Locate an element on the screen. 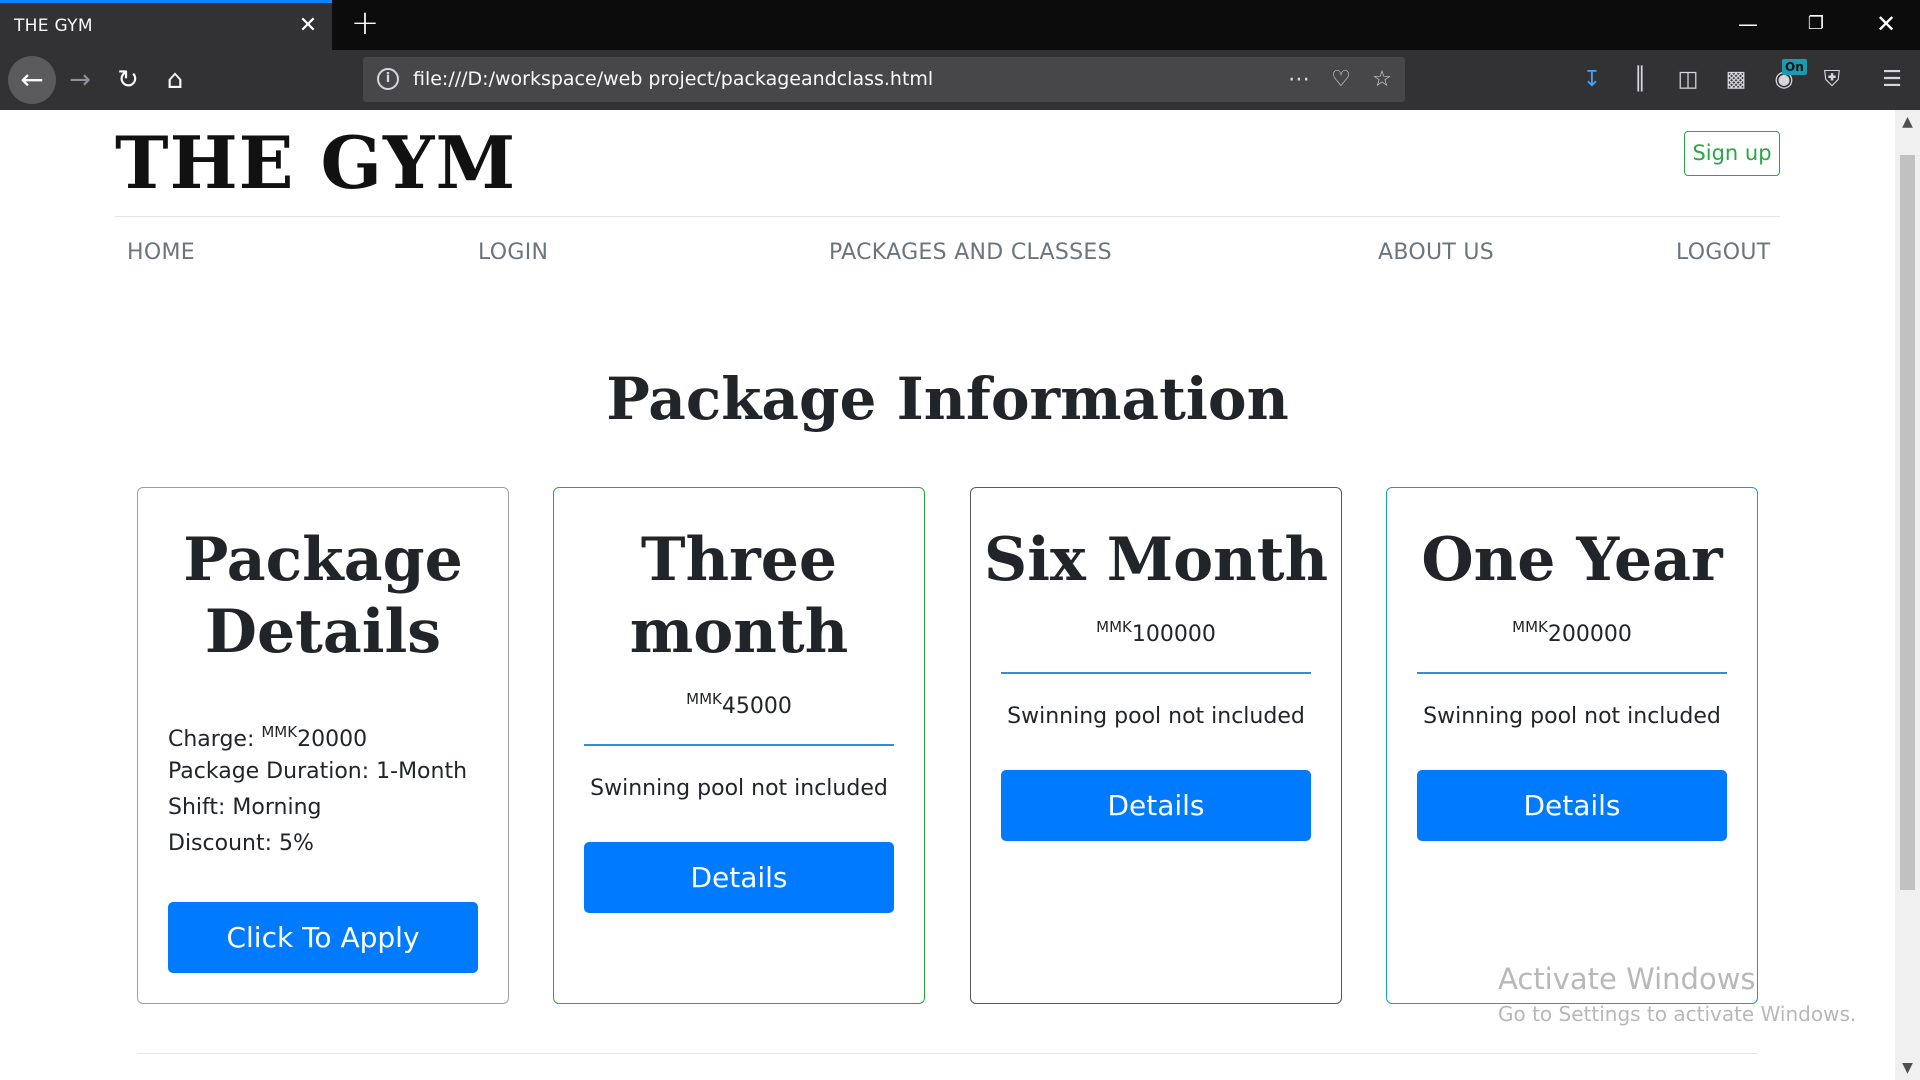 The image size is (1920, 1080). nav-home: HOME is located at coordinates (161, 252).